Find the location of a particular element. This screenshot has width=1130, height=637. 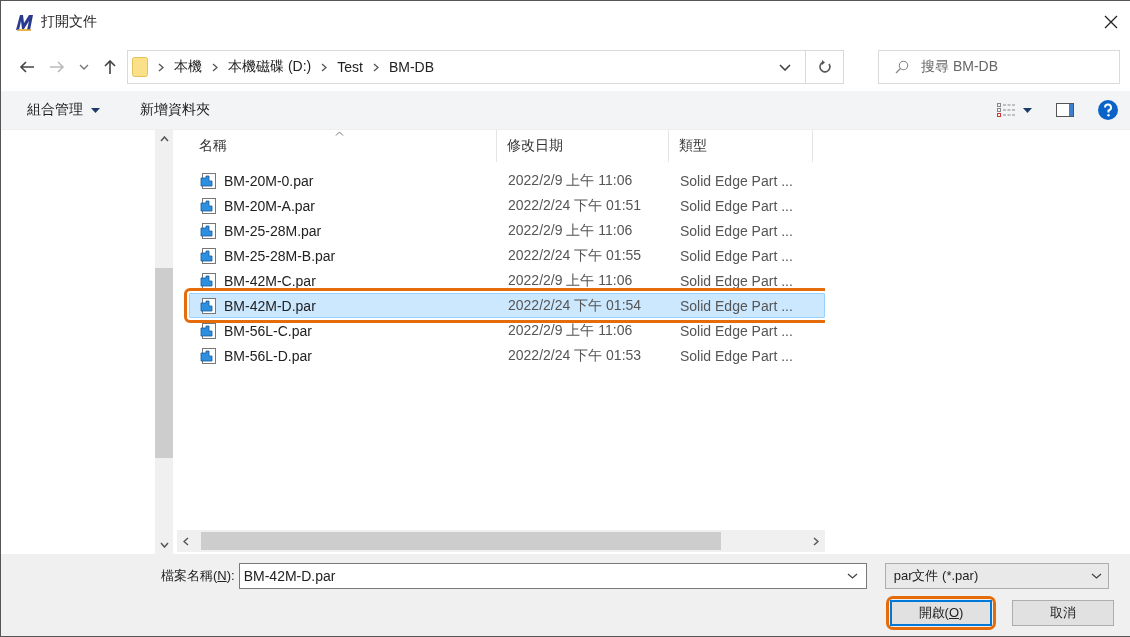

help-icon is located at coordinates (1108, 110).